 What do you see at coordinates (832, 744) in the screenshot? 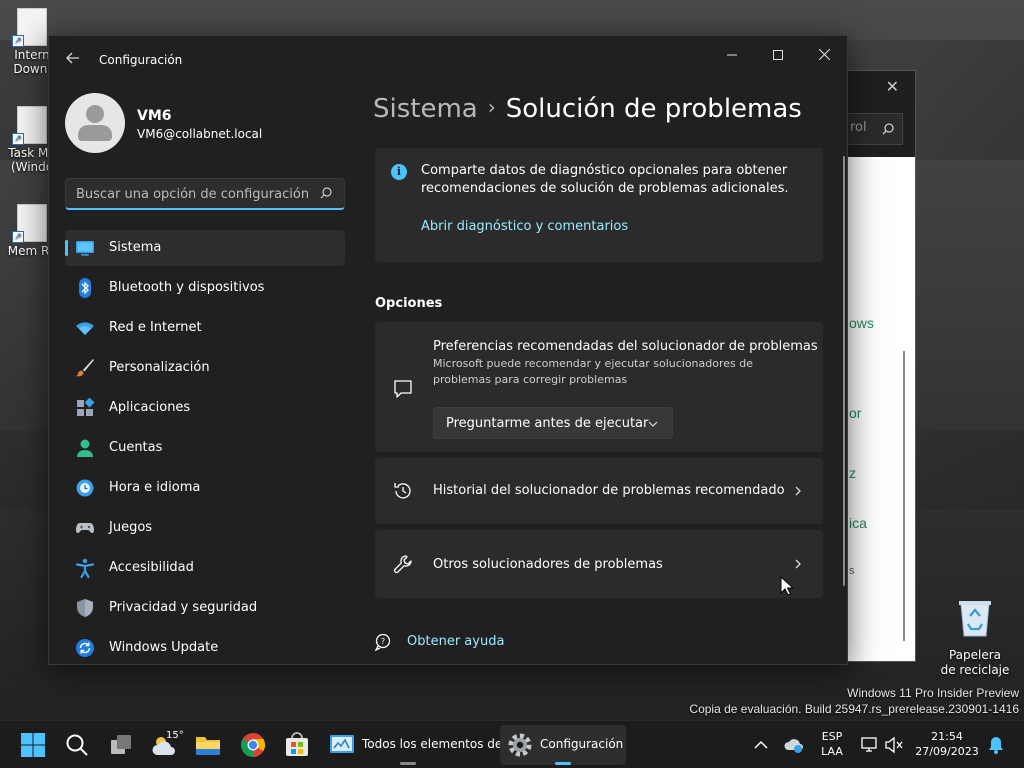
I see `language-indicator: ESP LAA` at bounding box center [832, 744].